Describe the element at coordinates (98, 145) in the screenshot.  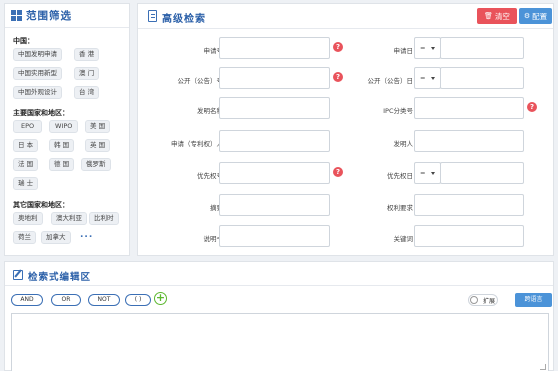
I see `chip-uk: 英 国` at that location.